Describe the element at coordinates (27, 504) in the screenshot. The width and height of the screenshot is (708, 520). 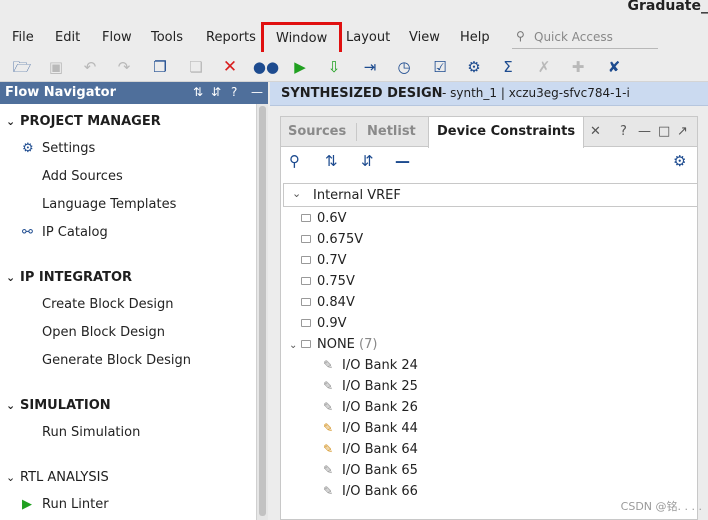
I see `play-icon: ▶` at that location.